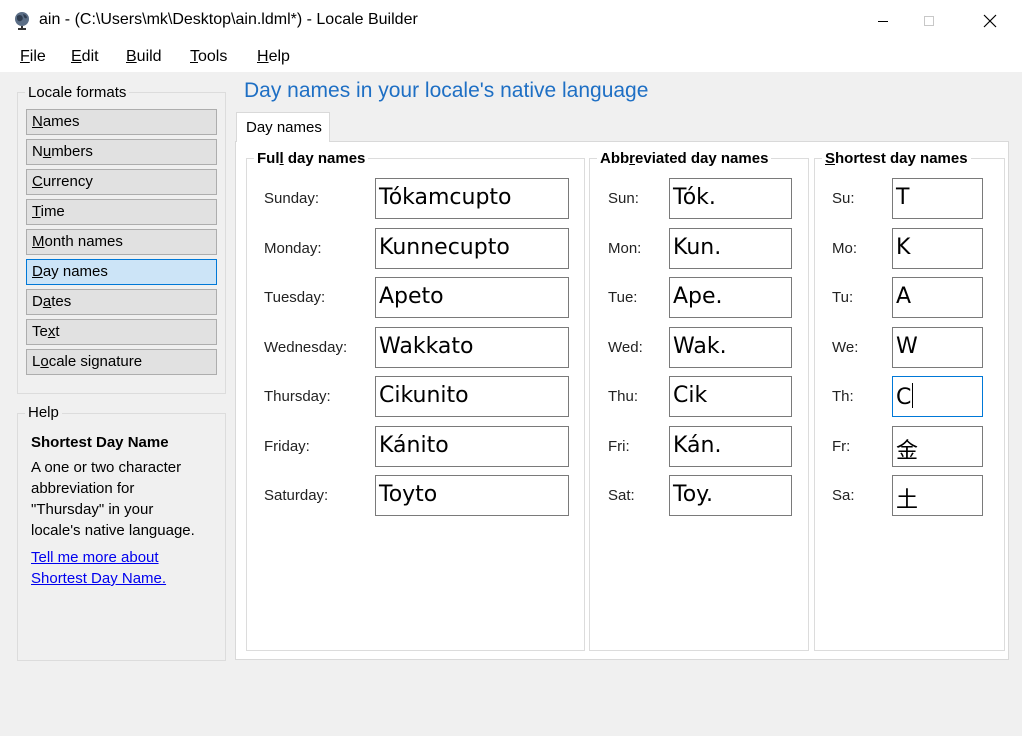 This screenshot has width=1022, height=736. I want to click on shortest-day-name-input: W, so click(937, 347).